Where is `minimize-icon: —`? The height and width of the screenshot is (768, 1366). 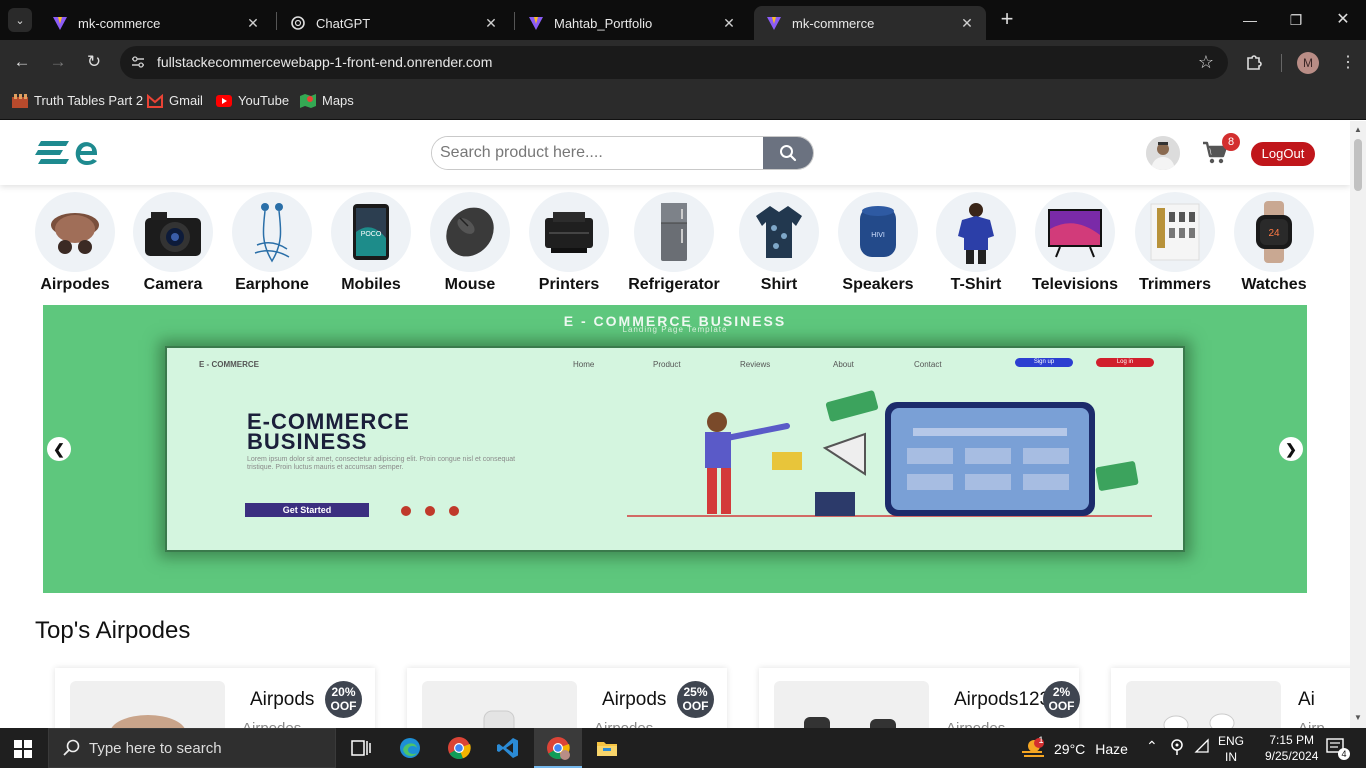
minimize-icon: — is located at coordinates (1250, 20).